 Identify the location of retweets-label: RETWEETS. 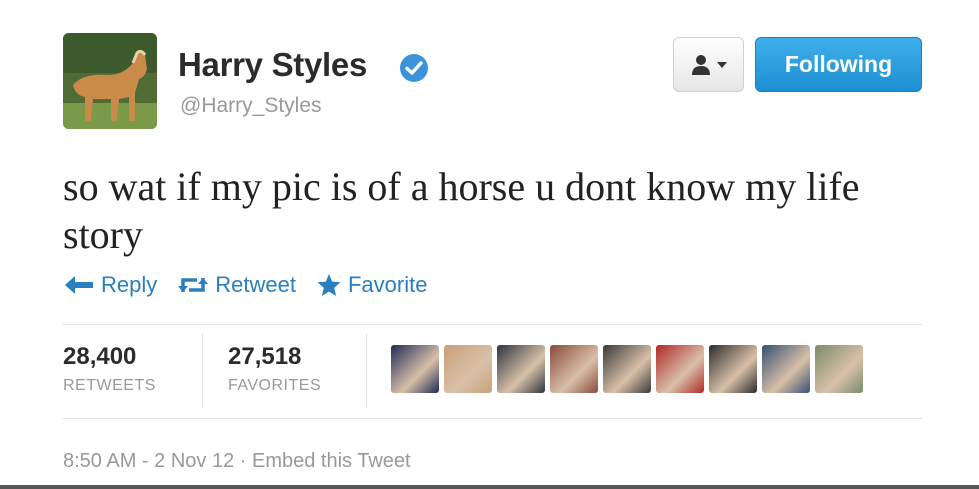
(109, 386).